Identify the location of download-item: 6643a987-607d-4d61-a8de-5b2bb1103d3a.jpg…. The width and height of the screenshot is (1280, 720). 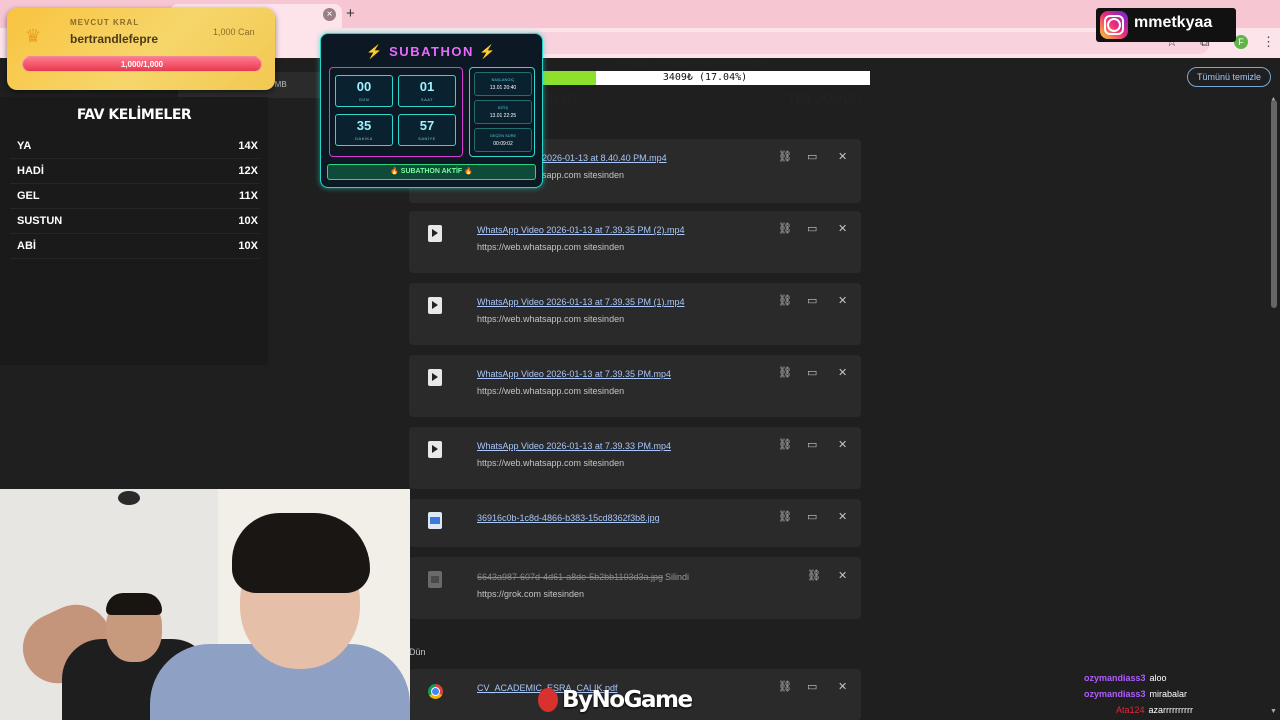
(635, 588).